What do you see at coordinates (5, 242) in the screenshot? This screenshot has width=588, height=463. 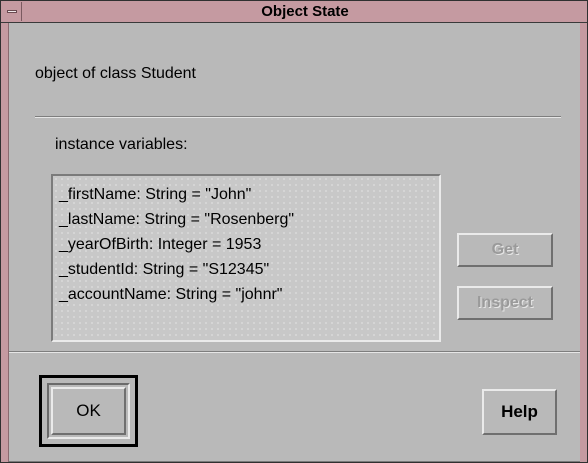 I see `window-left-border` at bounding box center [5, 242].